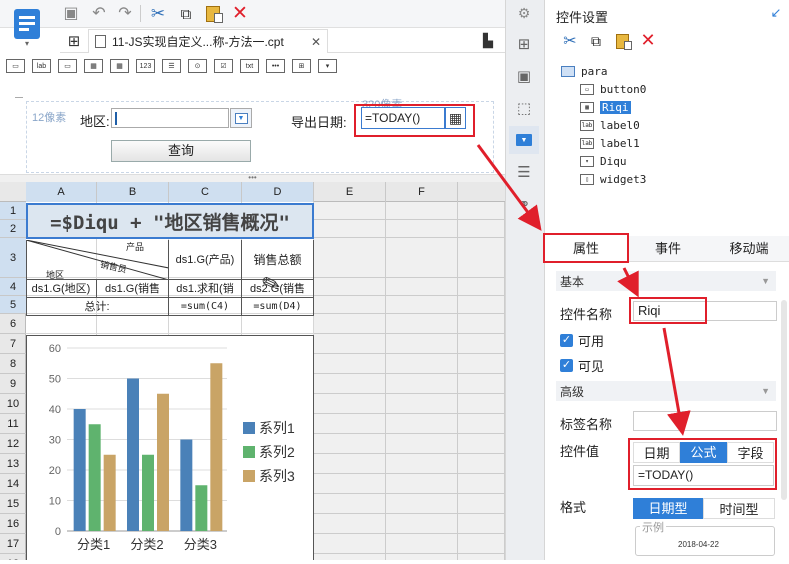 This screenshot has height=564, width=789. I want to click on panel-copy-icon: ⧉, so click(596, 41).